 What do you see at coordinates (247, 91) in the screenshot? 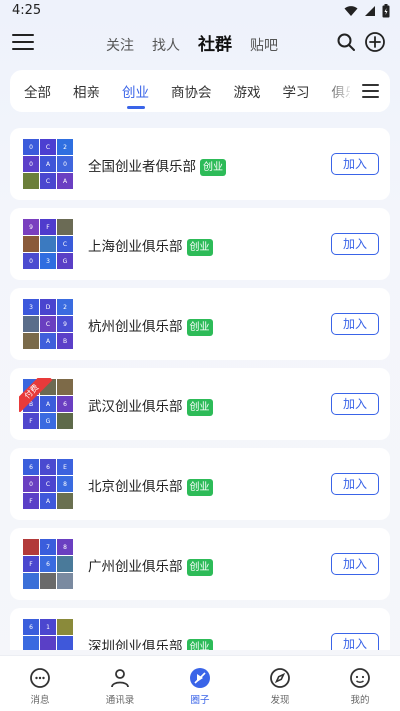
I see `category-tab: 游戏` at bounding box center [247, 91].